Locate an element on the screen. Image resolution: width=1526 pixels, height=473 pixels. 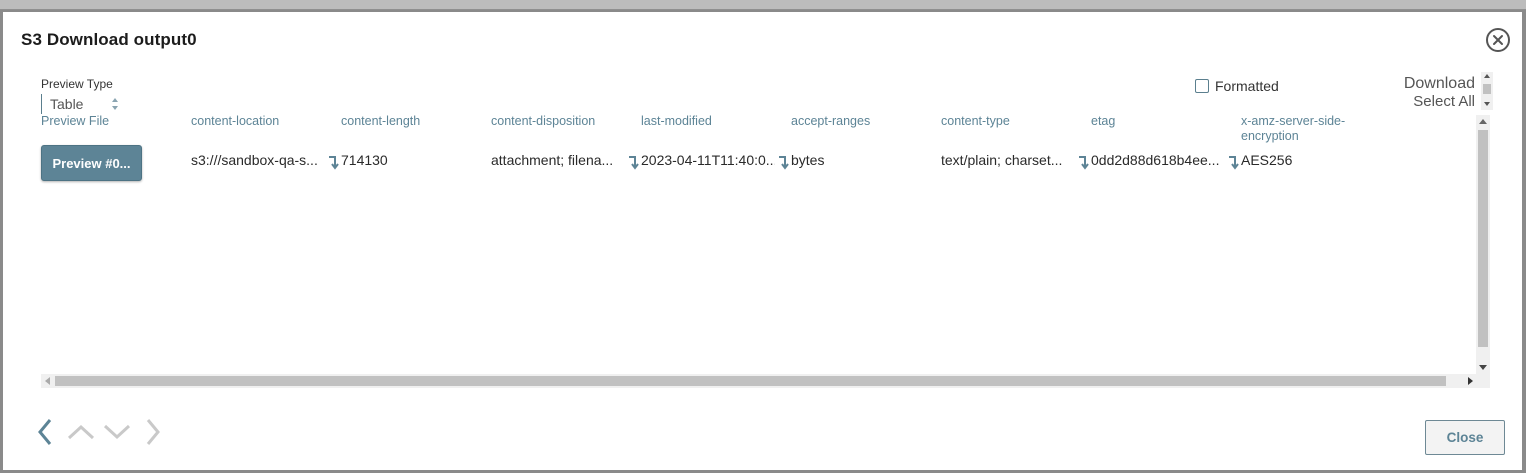
select-all-link: Select All is located at coordinates (1429, 102).